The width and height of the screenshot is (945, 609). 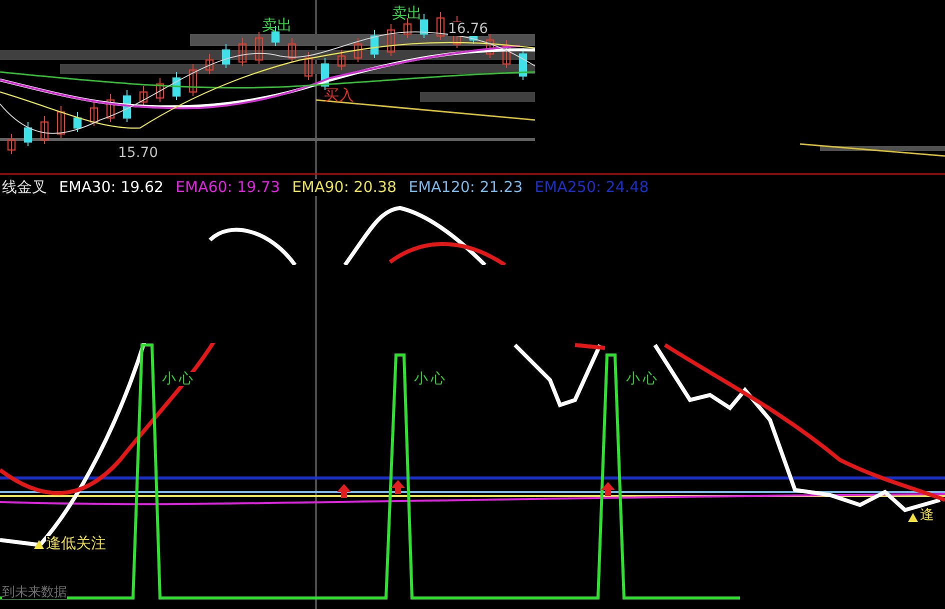 I want to click on price-label: 15.70, so click(x=138, y=153).